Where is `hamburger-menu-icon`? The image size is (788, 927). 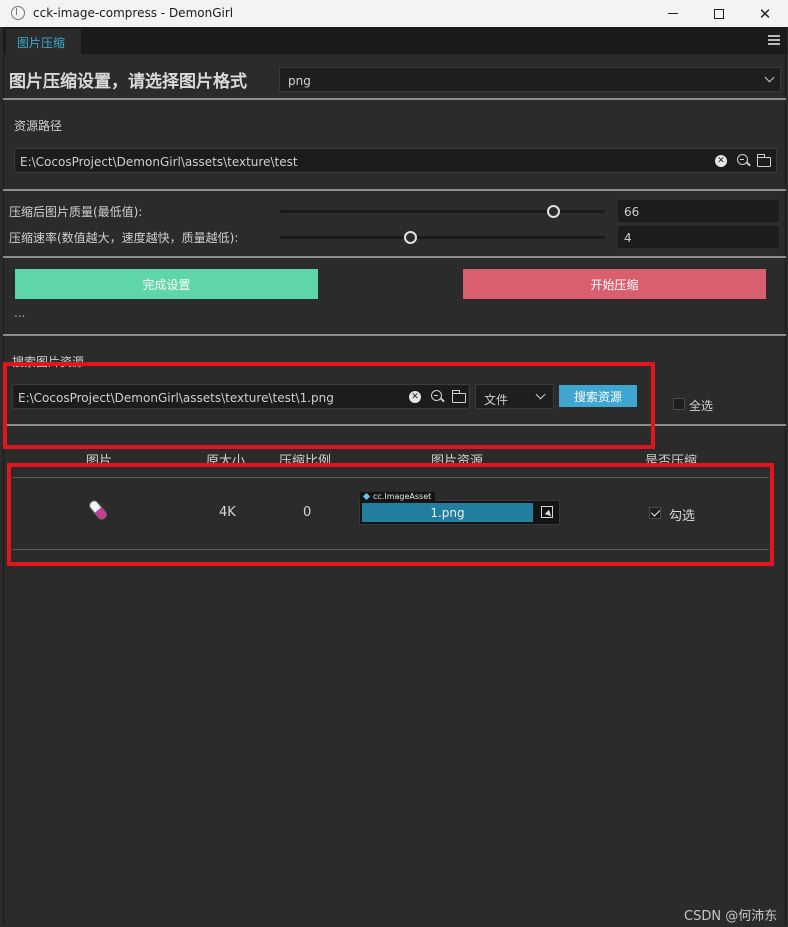
hamburger-menu-icon is located at coordinates (774, 40).